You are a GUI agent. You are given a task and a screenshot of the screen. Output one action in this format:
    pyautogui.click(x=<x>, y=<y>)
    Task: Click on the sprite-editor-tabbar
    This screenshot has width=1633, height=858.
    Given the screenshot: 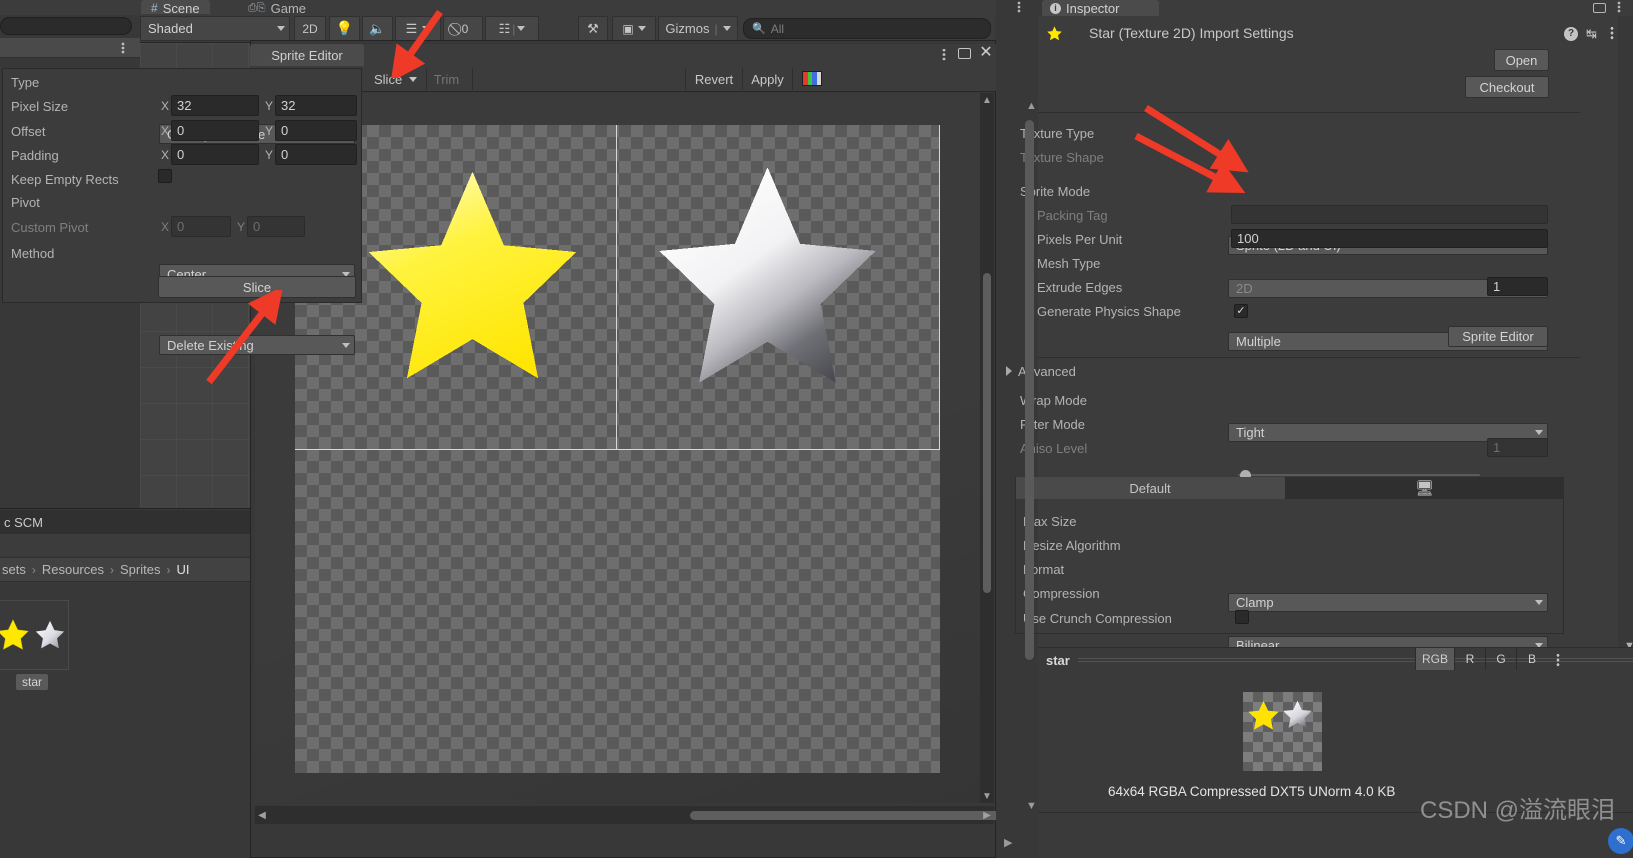 What is the action you would take?
    pyautogui.click(x=680, y=55)
    